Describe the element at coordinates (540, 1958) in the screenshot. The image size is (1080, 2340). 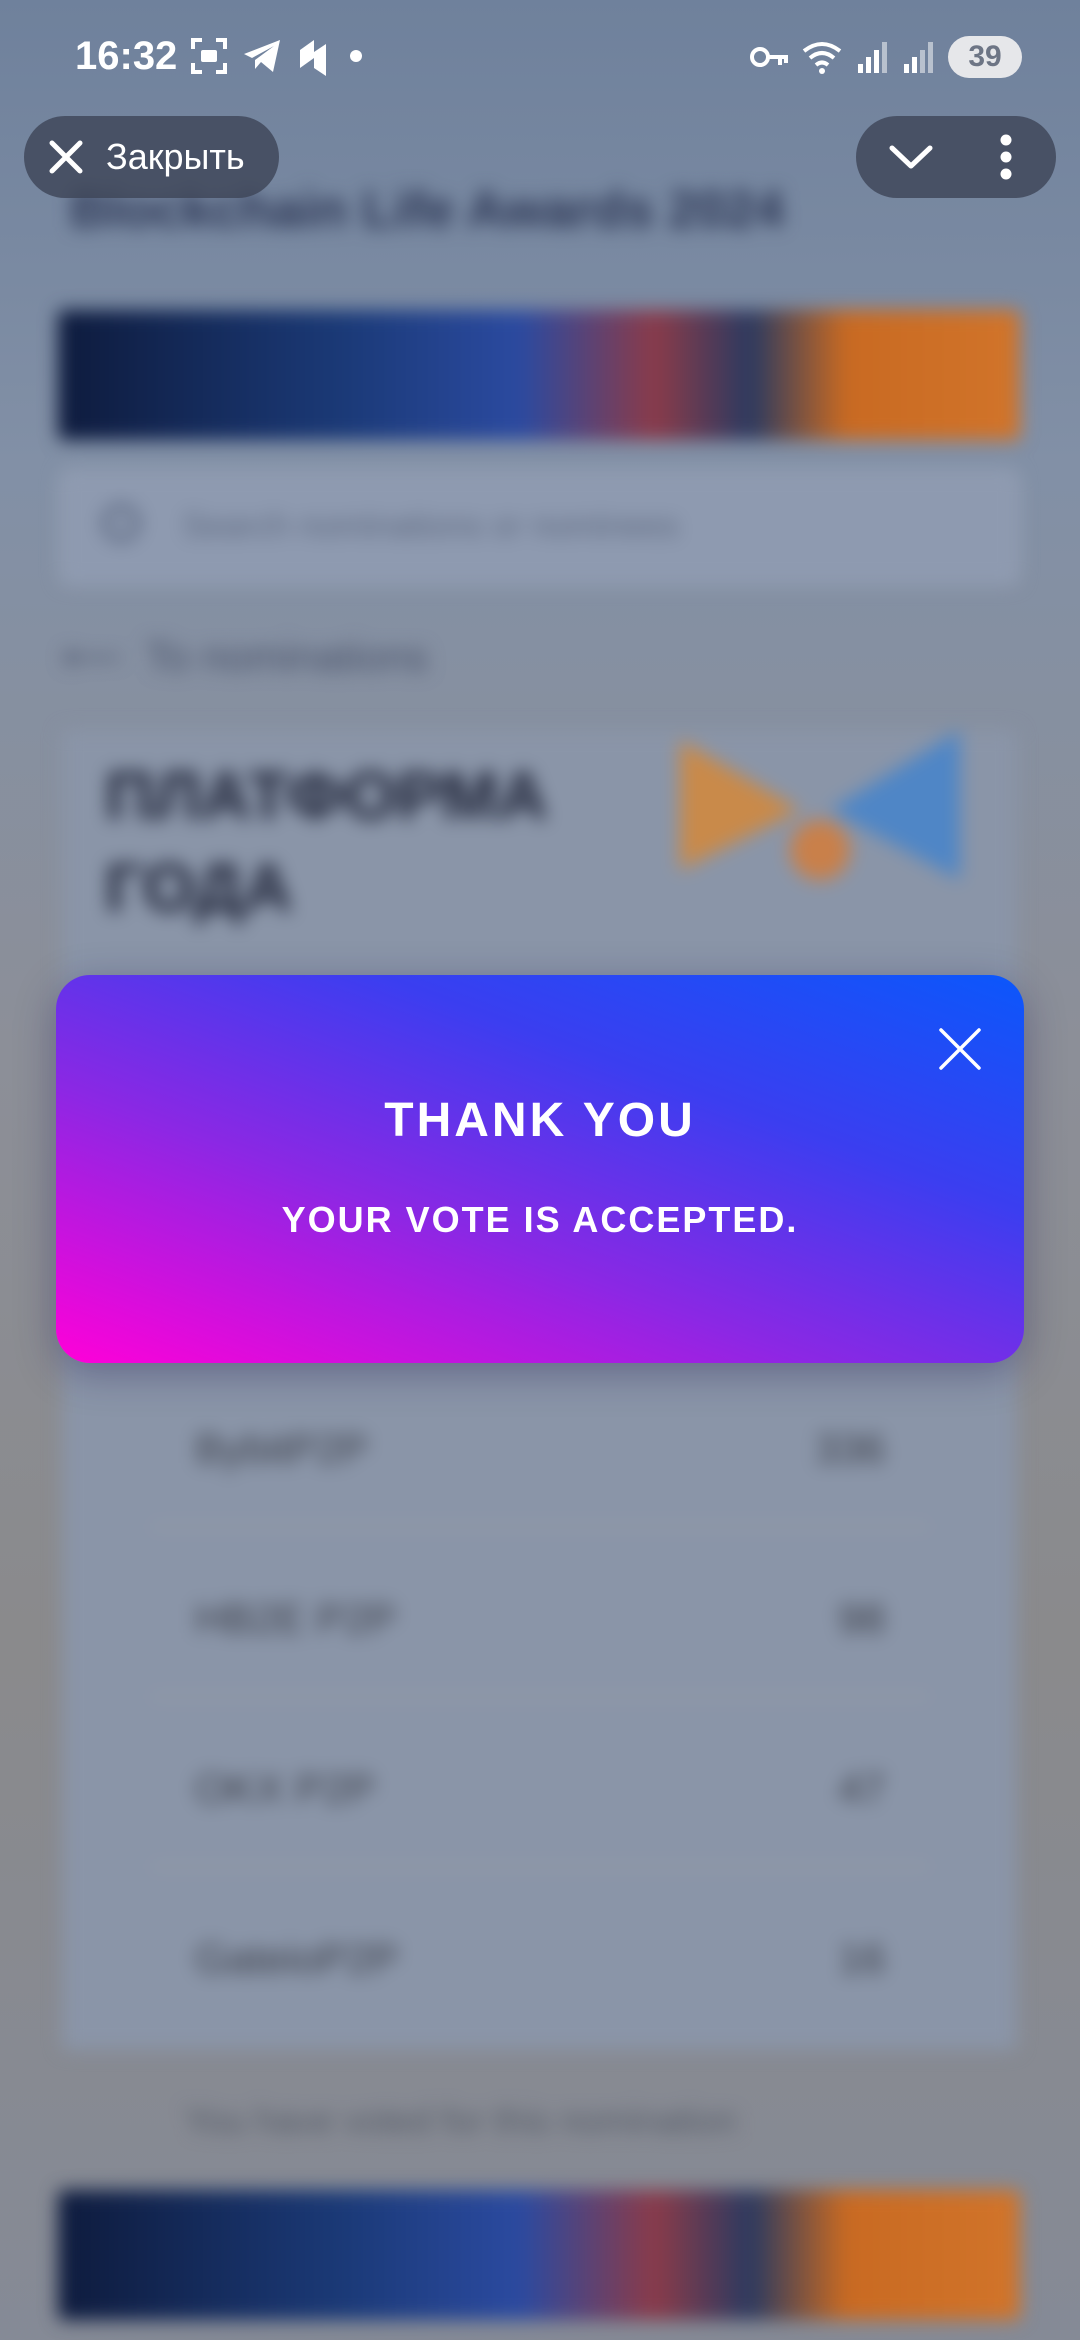
I see `background-result-row: GateioP2P 16` at that location.